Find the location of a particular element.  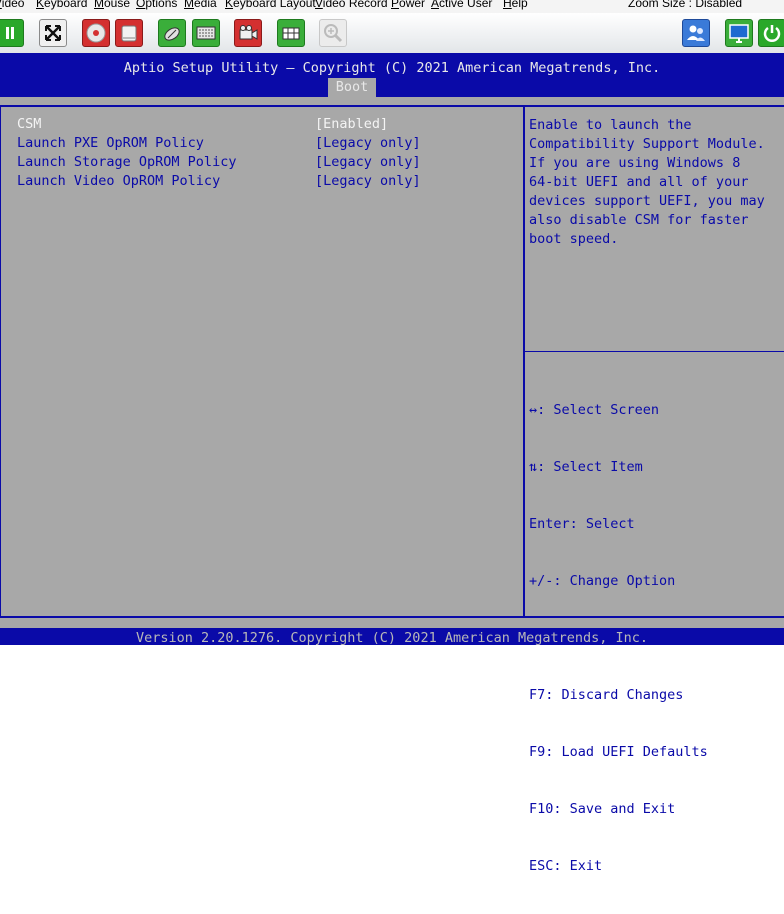

fullscreen-icon is located at coordinates (53, 33).